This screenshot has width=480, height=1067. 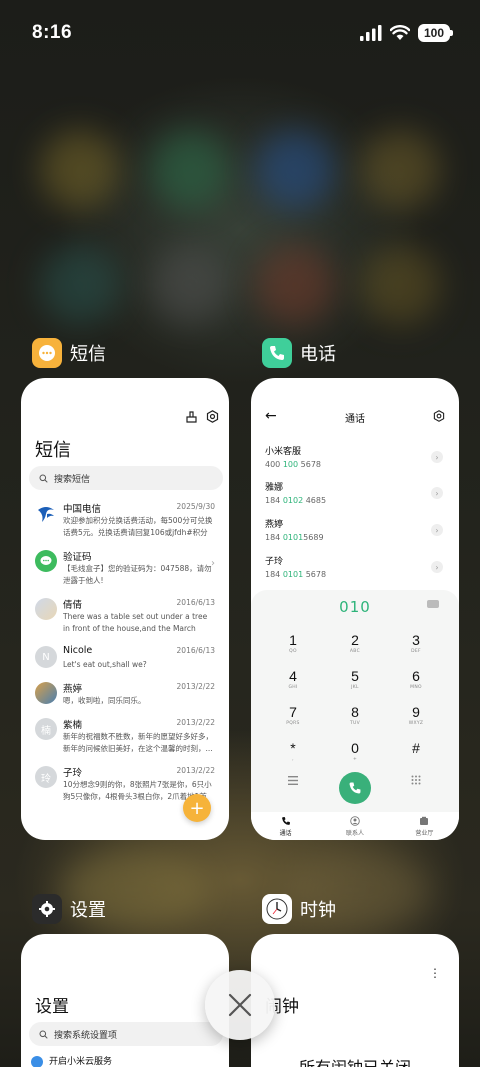 What do you see at coordinates (191, 416) in the screenshot?
I see `clean-icon` at bounding box center [191, 416].